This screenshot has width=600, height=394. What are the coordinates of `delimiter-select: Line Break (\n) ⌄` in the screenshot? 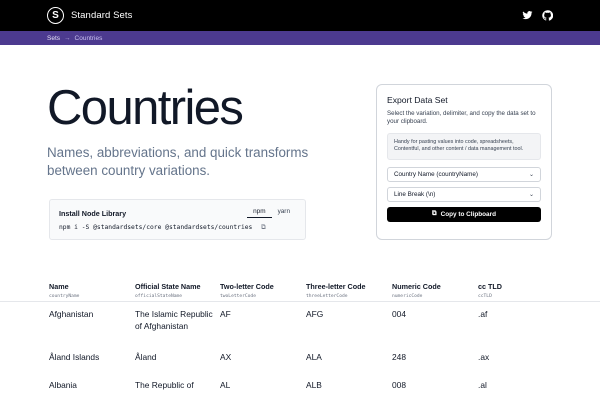 It's located at (464, 194).